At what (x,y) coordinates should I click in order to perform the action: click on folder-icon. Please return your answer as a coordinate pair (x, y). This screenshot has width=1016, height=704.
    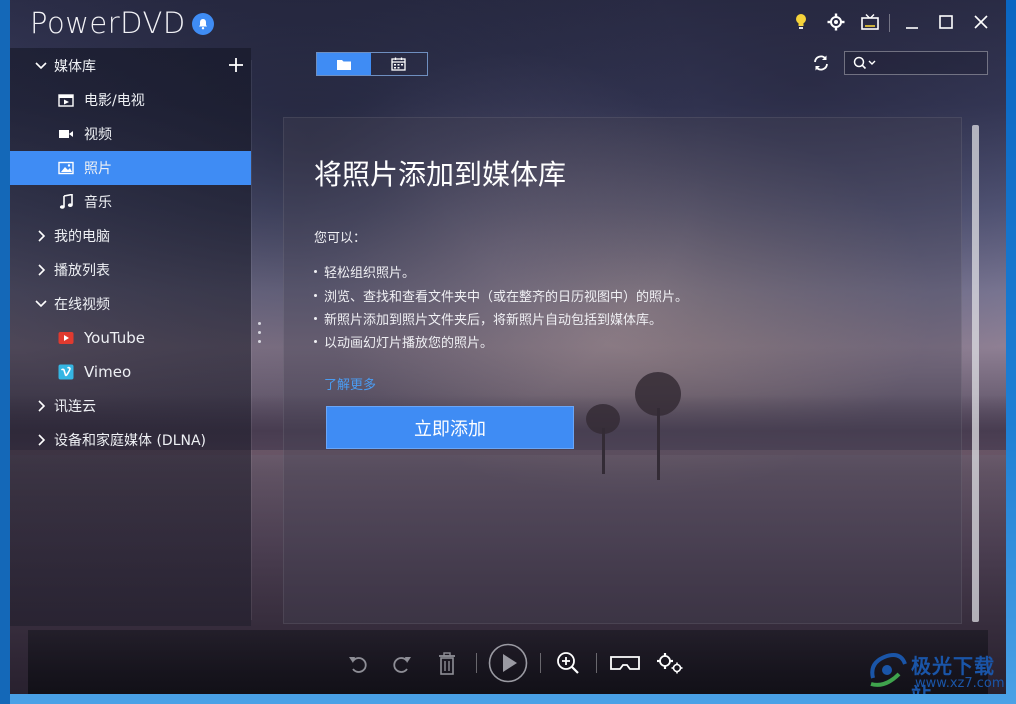
    Looking at the image, I should click on (344, 64).